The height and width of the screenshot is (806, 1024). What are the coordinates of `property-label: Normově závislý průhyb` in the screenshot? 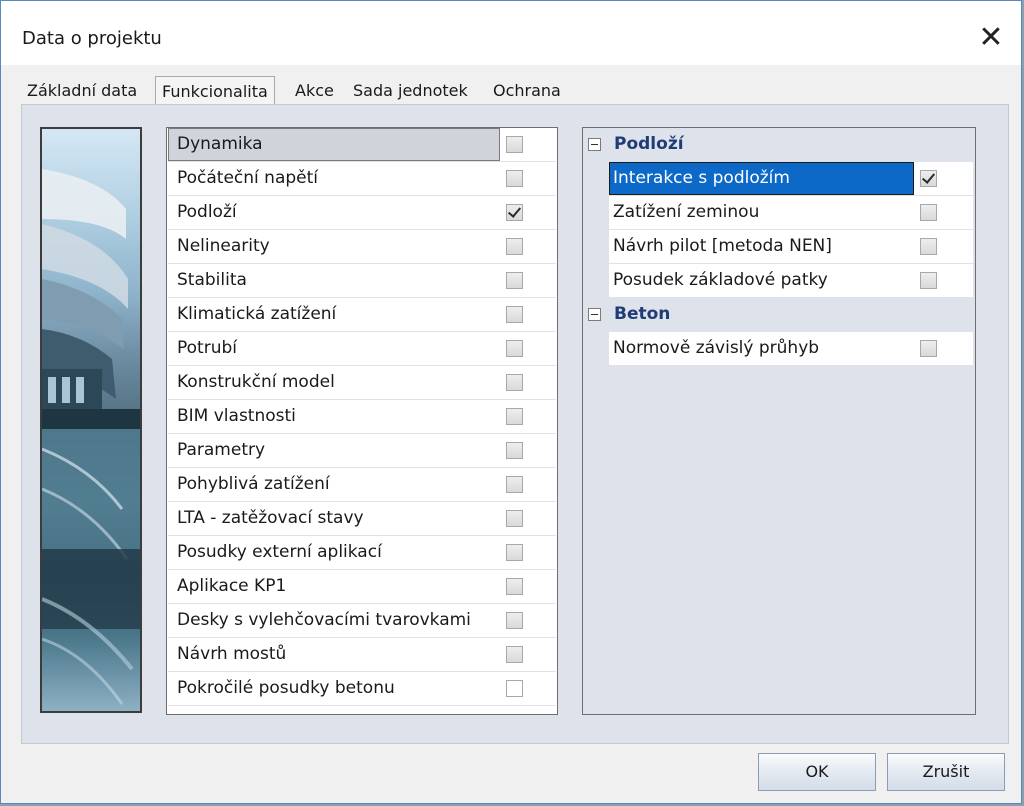 It's located at (716, 348).